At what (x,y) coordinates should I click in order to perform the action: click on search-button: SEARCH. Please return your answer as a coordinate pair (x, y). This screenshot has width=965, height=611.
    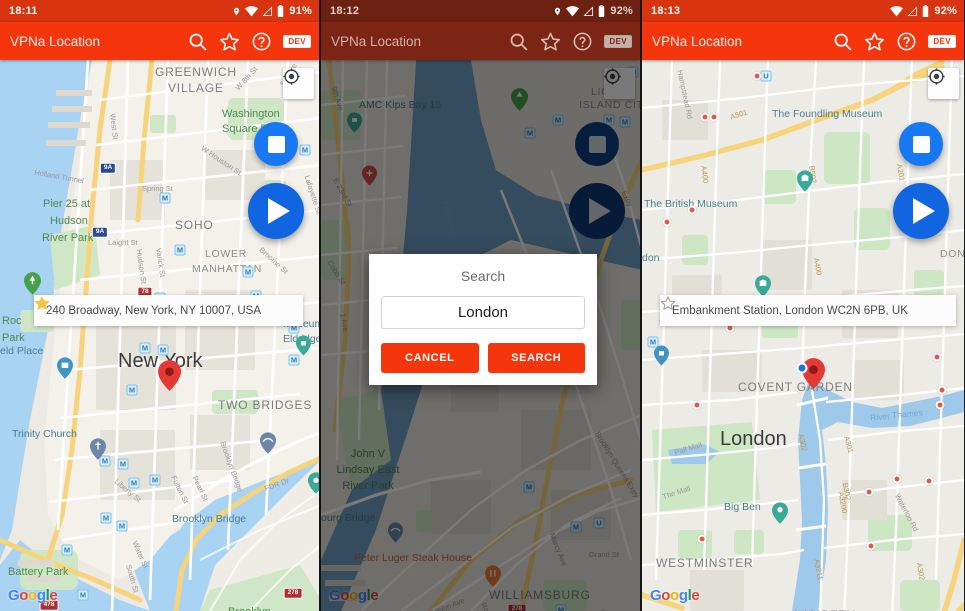
    Looking at the image, I should click on (536, 358).